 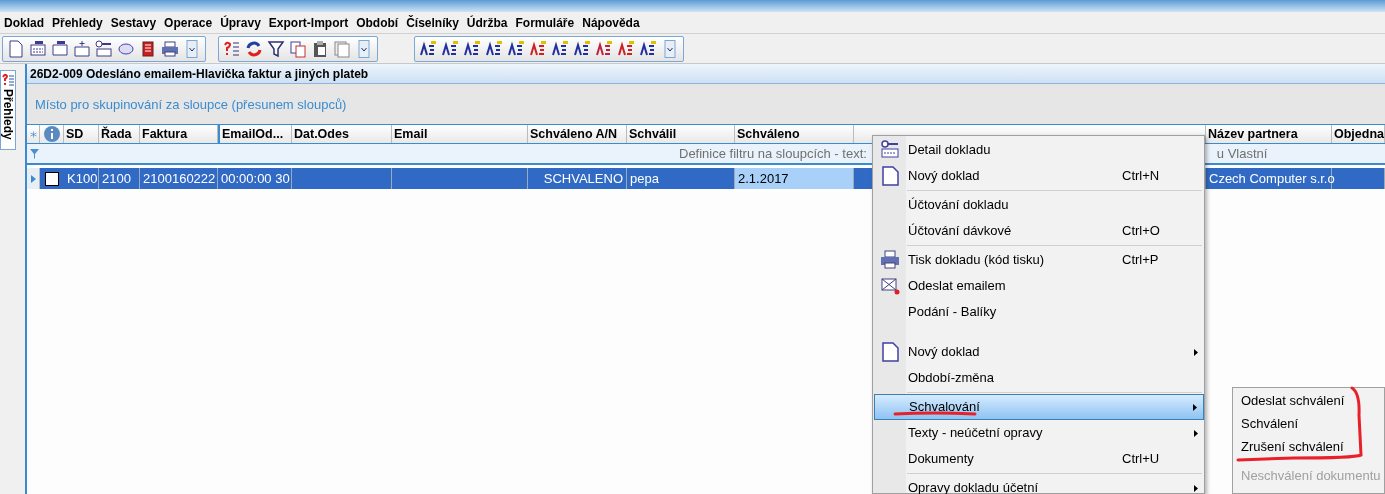 What do you see at coordinates (1039, 231) in the screenshot?
I see `menu-item: Účtování dávkové Ctrl+O` at bounding box center [1039, 231].